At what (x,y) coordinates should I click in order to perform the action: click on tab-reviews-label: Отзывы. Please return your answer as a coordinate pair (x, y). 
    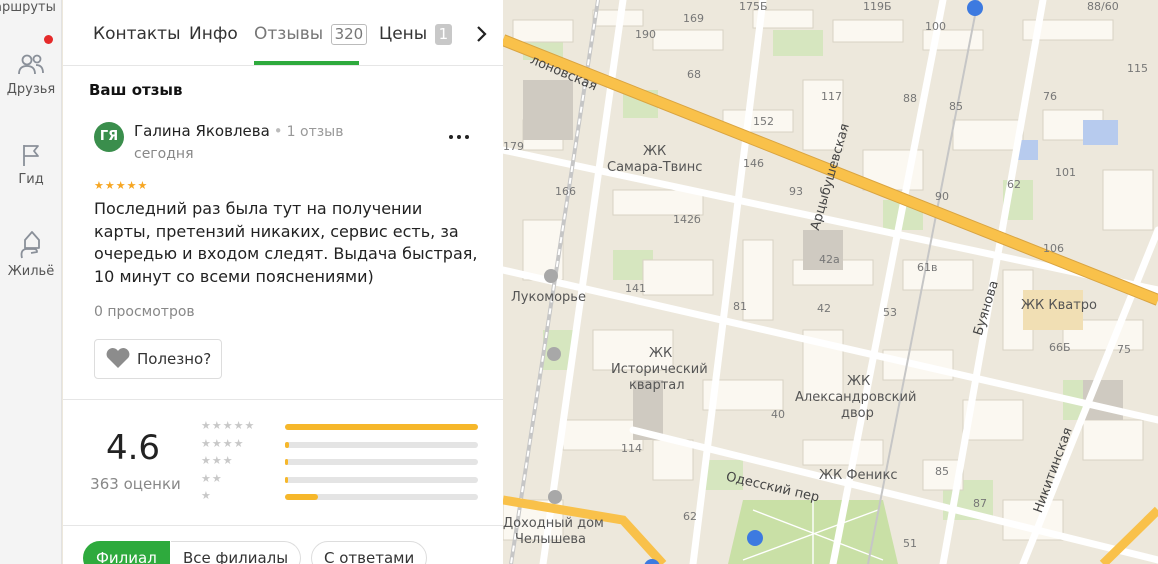
    Looking at the image, I should click on (289, 34).